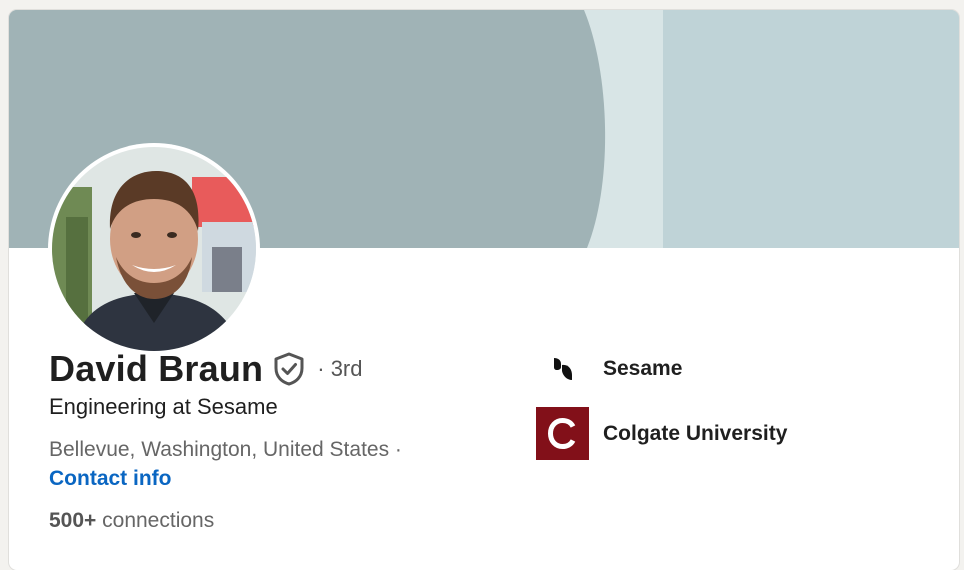 This screenshot has height=570, width=964. What do you see at coordinates (225, 449) in the screenshot?
I see `profile-location: Bellevue, Washington, United States ·` at bounding box center [225, 449].